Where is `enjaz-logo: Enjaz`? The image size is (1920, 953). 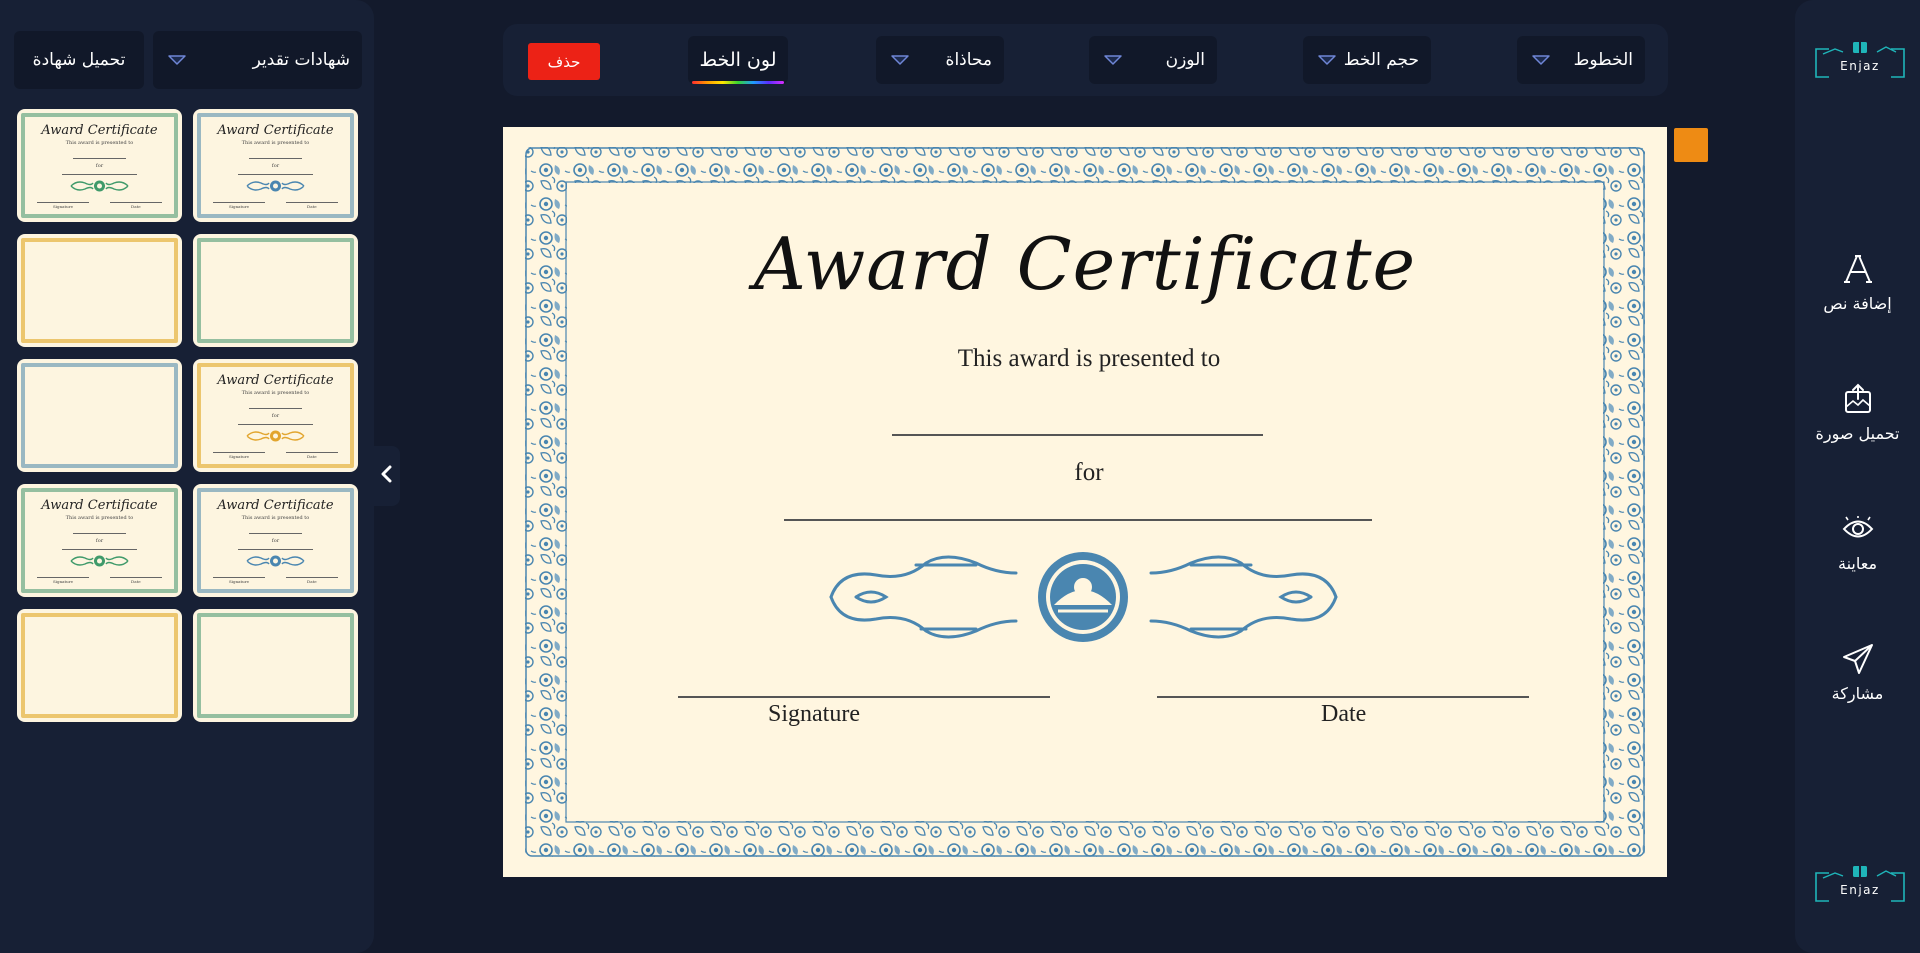 enjaz-logo: Enjaz is located at coordinates (1860, 884).